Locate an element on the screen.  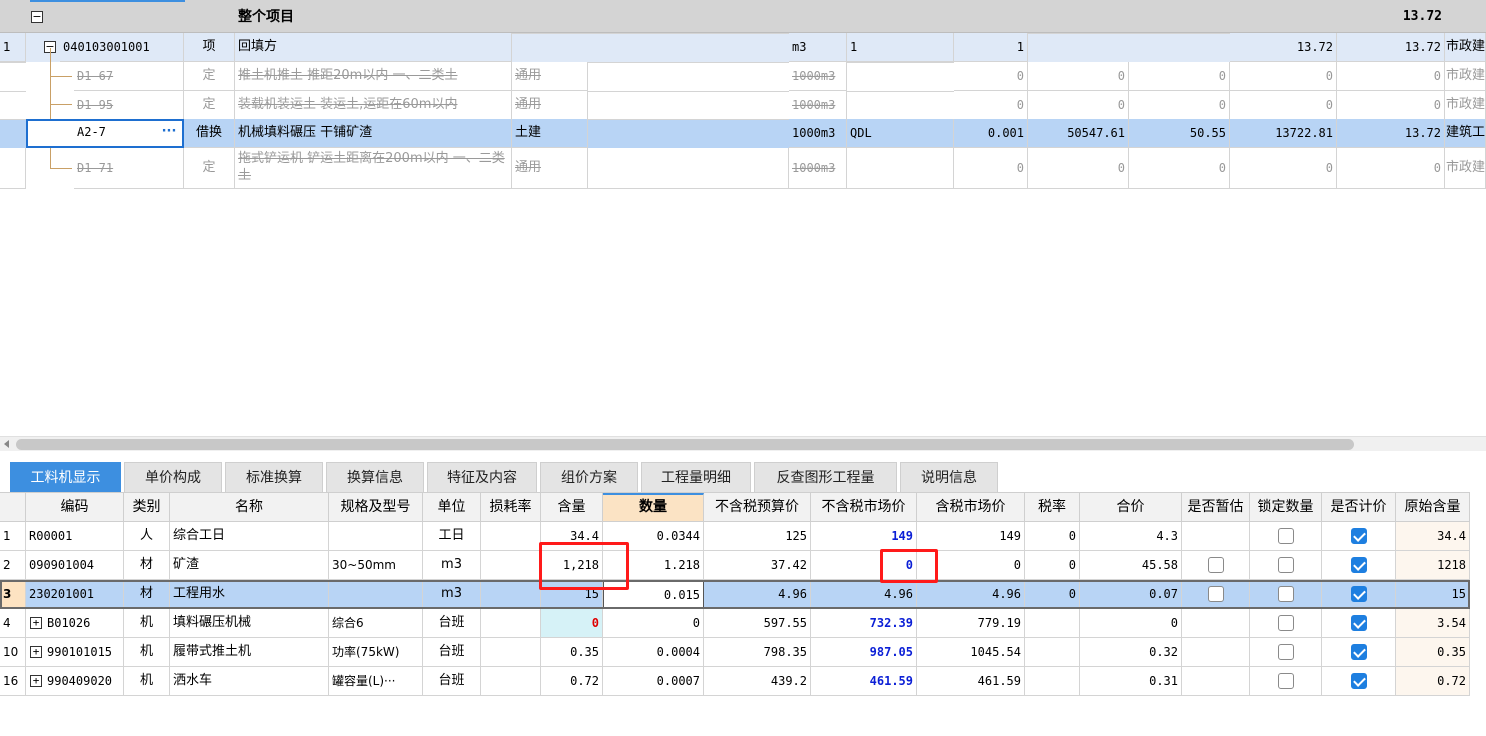
highlight-box-market-price is located at coordinates (909, 566).